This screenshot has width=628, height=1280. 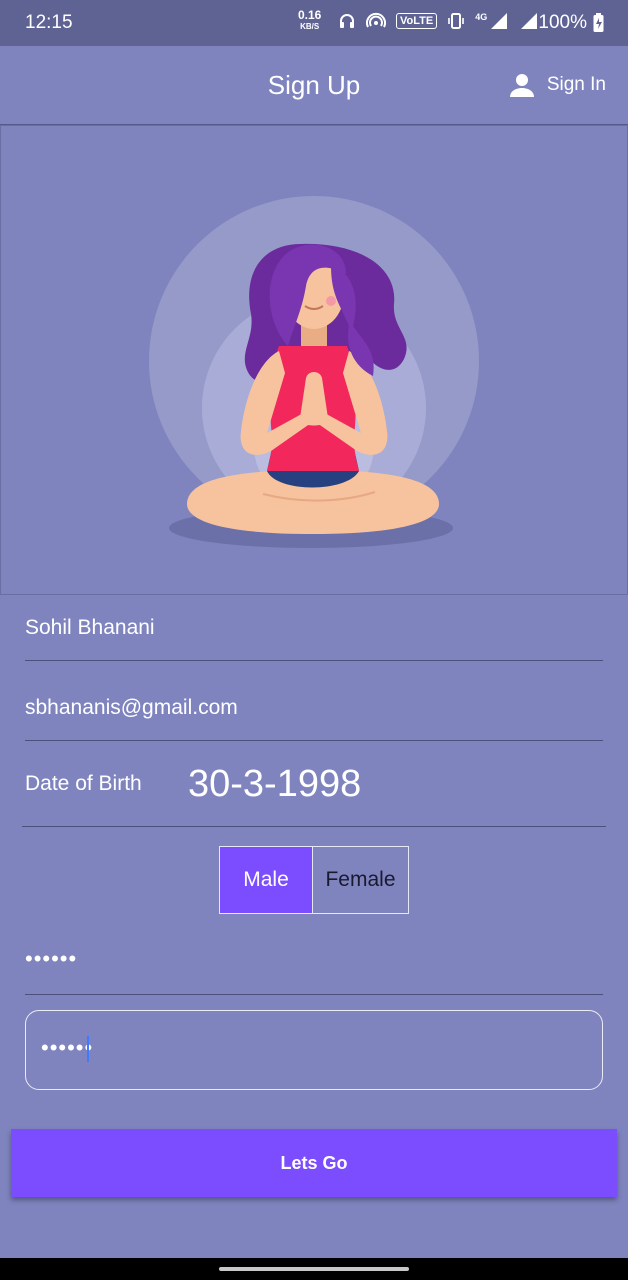 I want to click on gender-female-option: Female, so click(x=360, y=880).